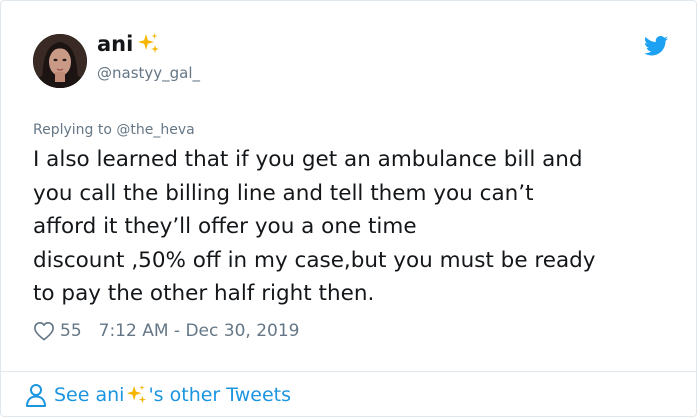  I want to click on divider, so click(348, 371).